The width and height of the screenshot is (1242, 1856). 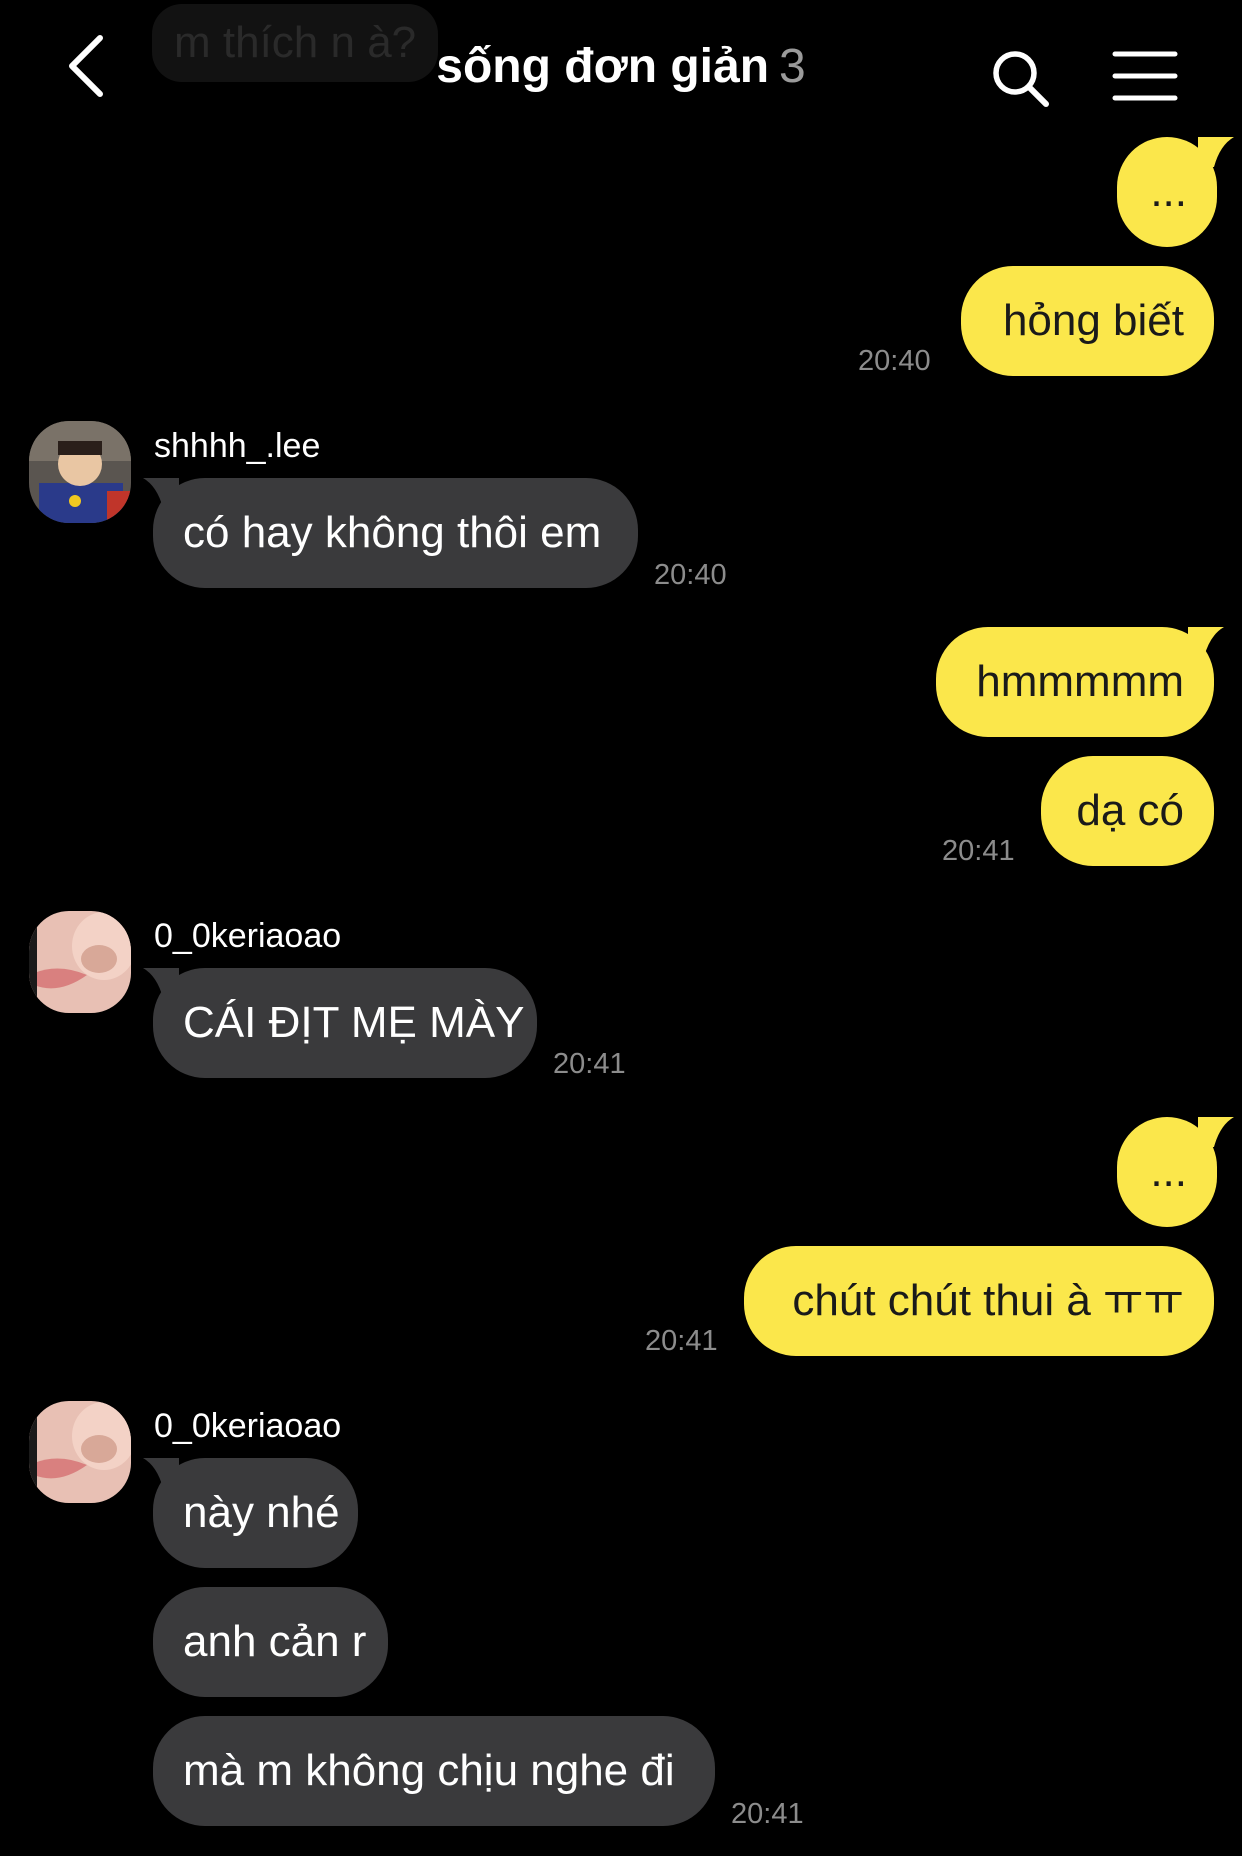 I want to click on message-bubble-outgoing: dạ có, so click(x=1127, y=811).